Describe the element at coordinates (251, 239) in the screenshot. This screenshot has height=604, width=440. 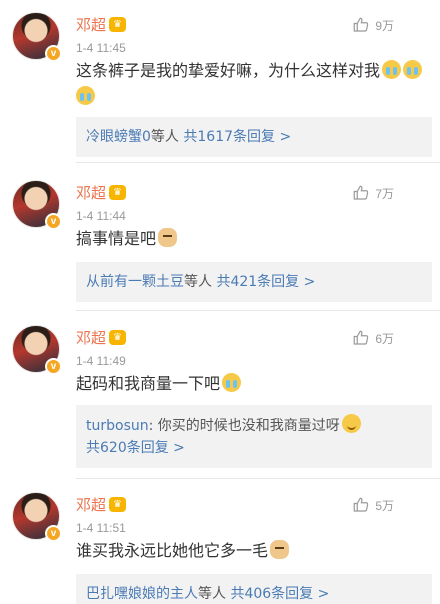
I see `comment-text: 搞事情是吧` at that location.